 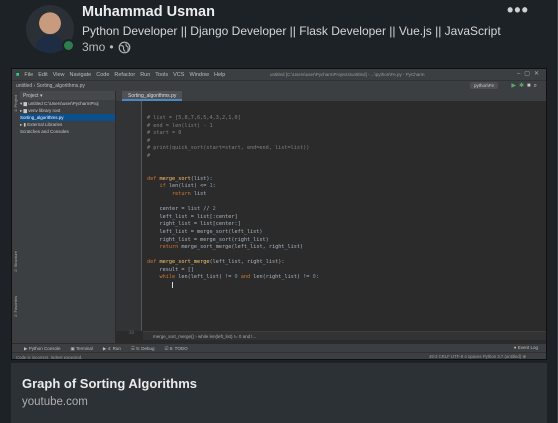 What do you see at coordinates (67, 117) in the screenshot?
I see `tree-item-selected: Sorting_algorithms.py` at bounding box center [67, 117].